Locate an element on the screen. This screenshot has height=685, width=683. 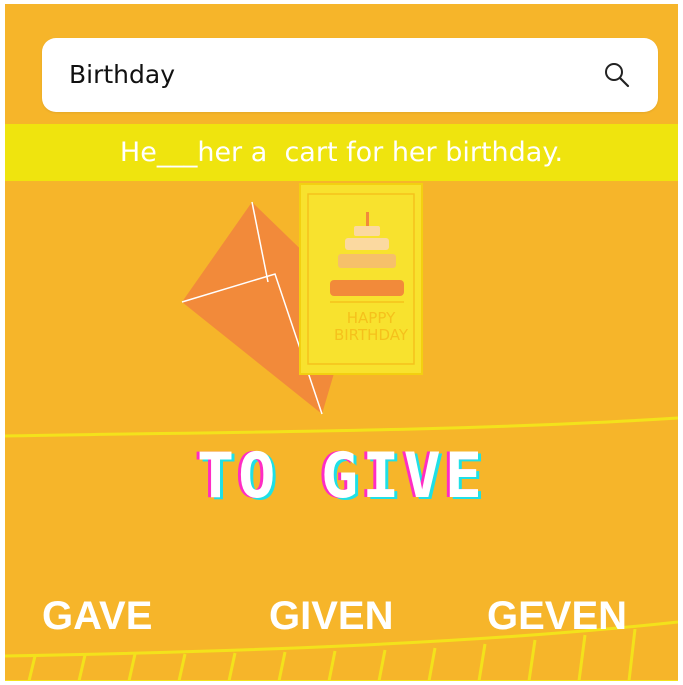
sentence-band: He___her a cart for her birthday. is located at coordinates (341, 152).